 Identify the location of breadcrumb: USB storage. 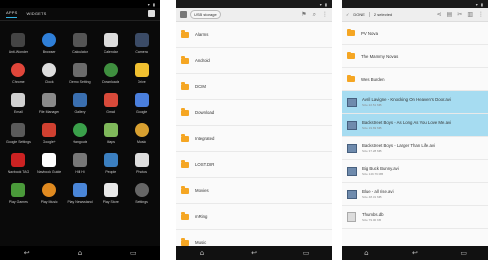
(205, 14).